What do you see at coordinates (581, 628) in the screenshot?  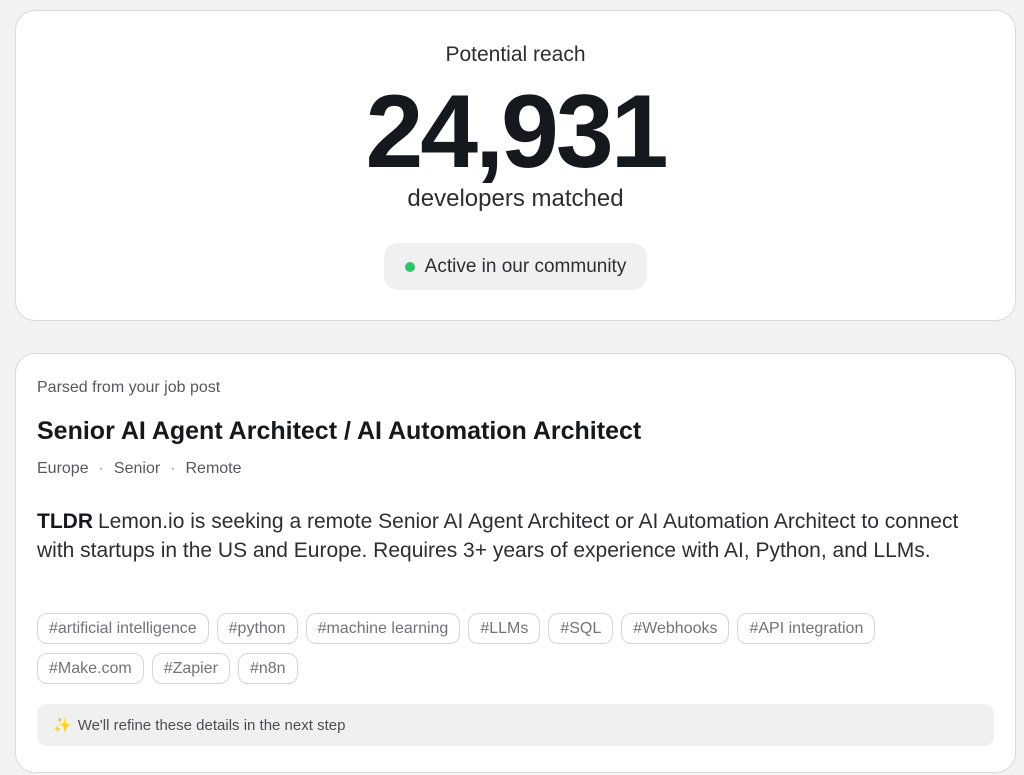 I see `skill-tag: #SQL` at bounding box center [581, 628].